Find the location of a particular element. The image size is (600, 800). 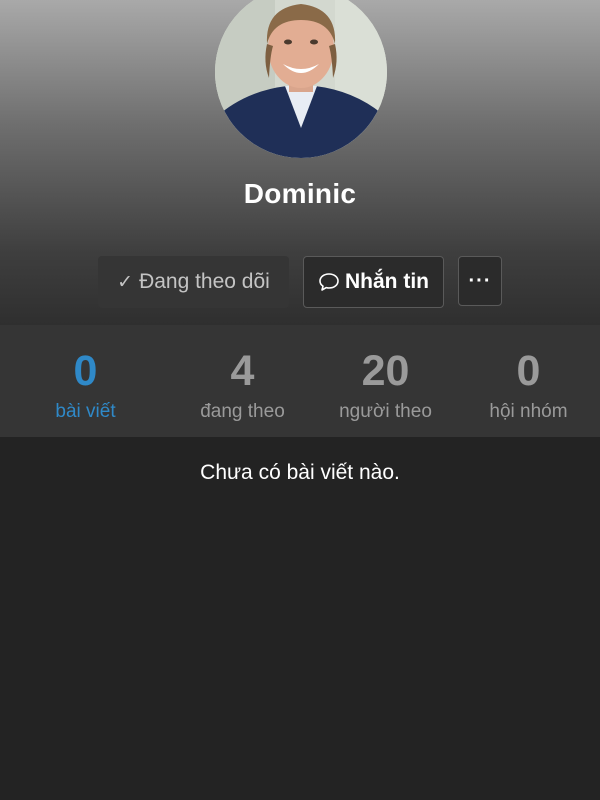

stat-label: hội nhóm is located at coordinates (528, 411).